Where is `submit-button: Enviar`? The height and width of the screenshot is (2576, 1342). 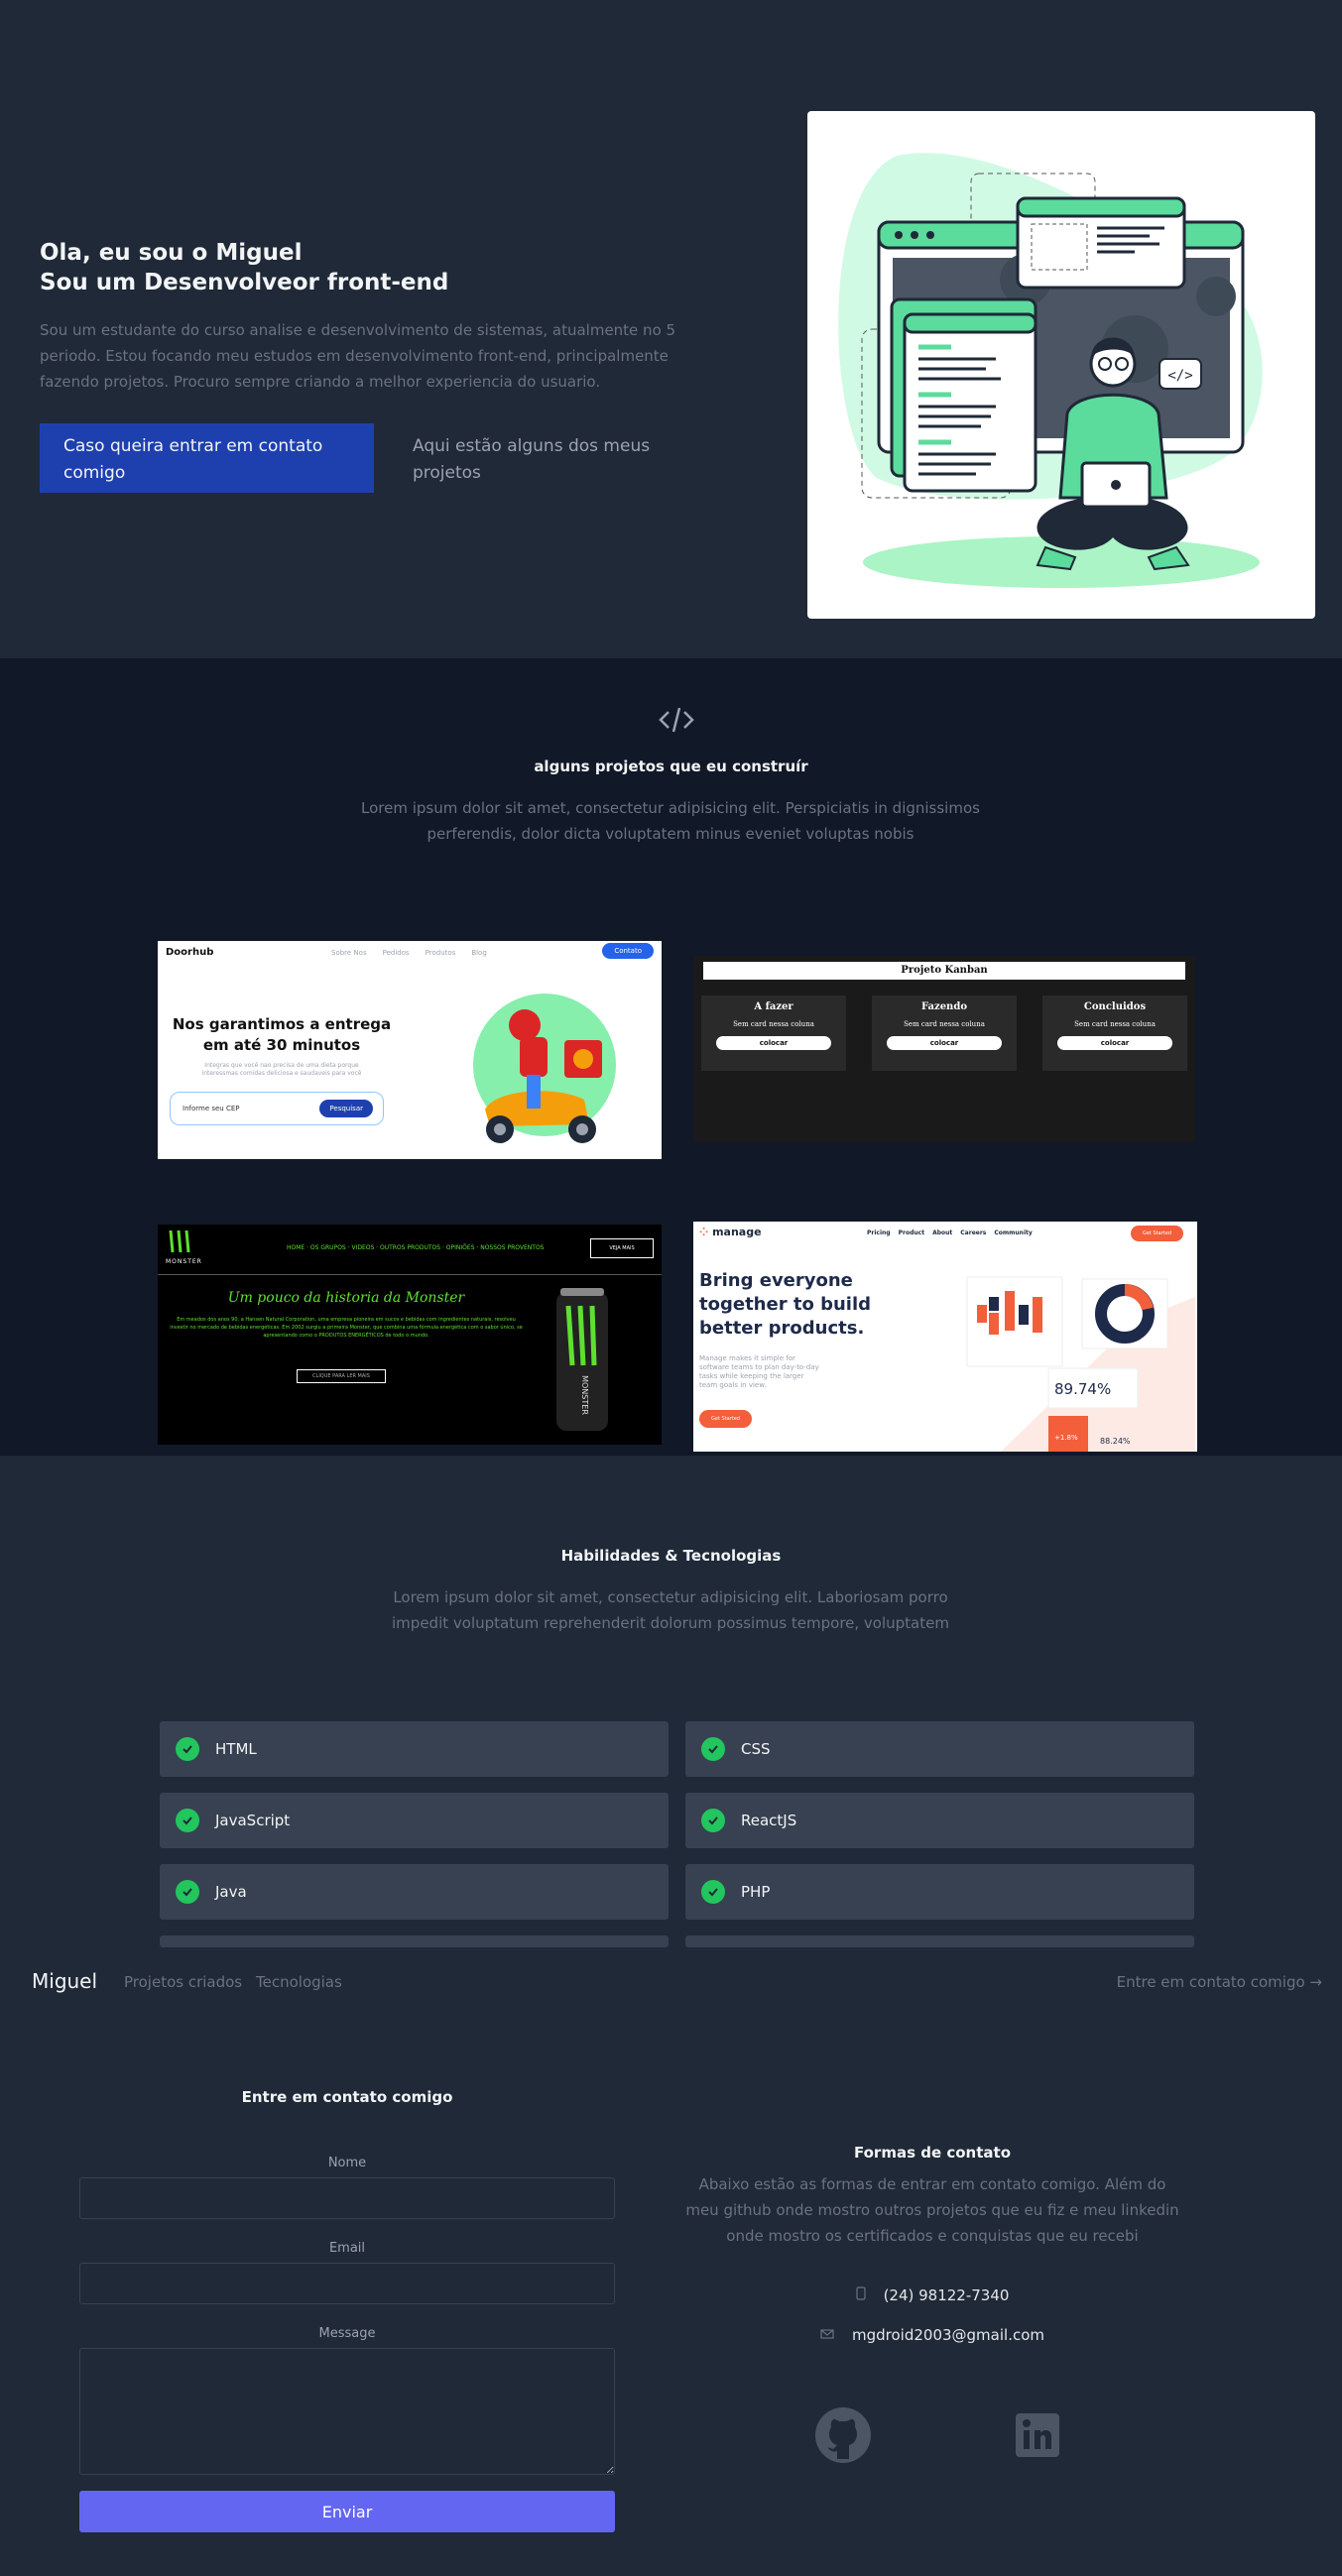 submit-button: Enviar is located at coordinates (347, 2511).